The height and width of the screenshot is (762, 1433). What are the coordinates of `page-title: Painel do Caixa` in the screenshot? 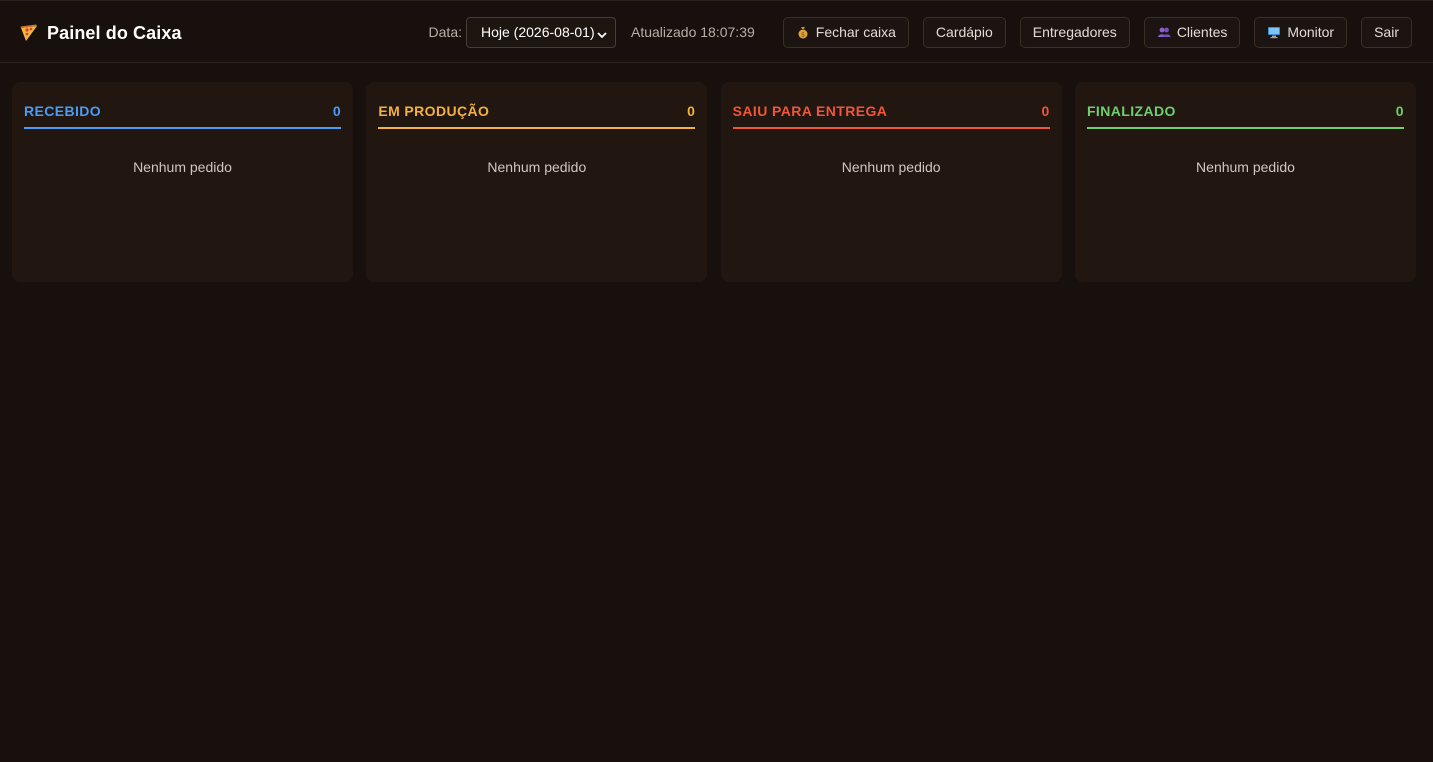 It's located at (114, 32).